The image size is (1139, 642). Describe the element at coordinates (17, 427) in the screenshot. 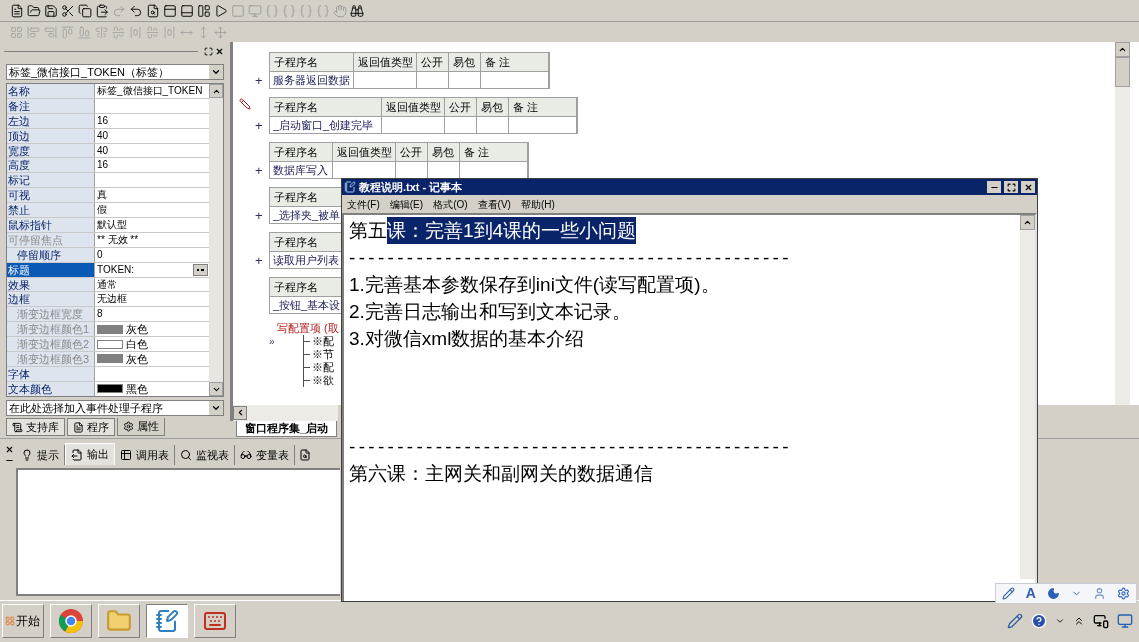

I see `library-icon` at that location.